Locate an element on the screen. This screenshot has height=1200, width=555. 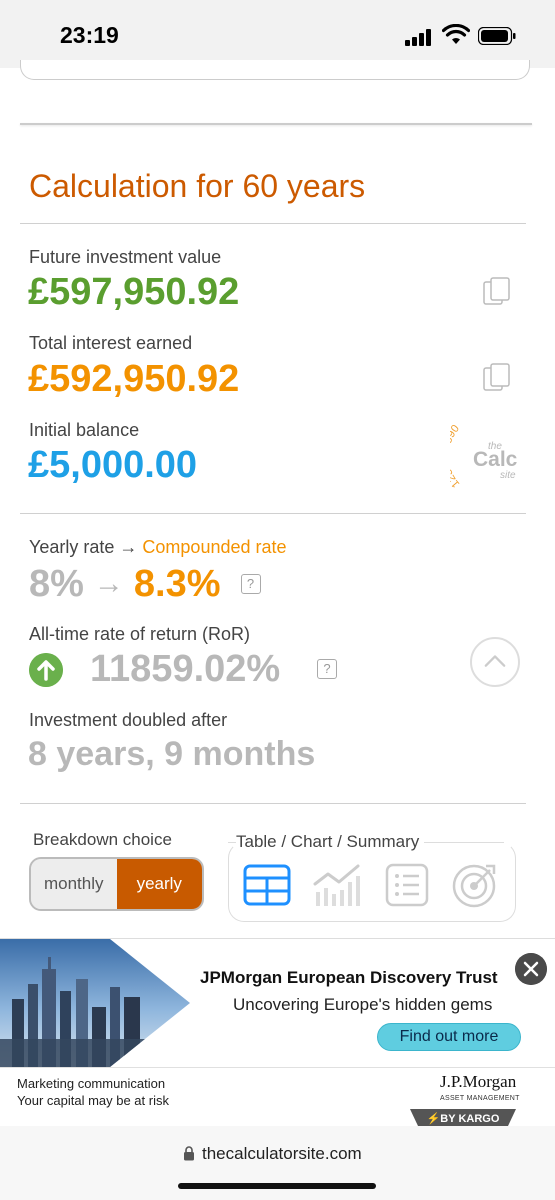
ror-help-icon: ? is located at coordinates (327, 669).